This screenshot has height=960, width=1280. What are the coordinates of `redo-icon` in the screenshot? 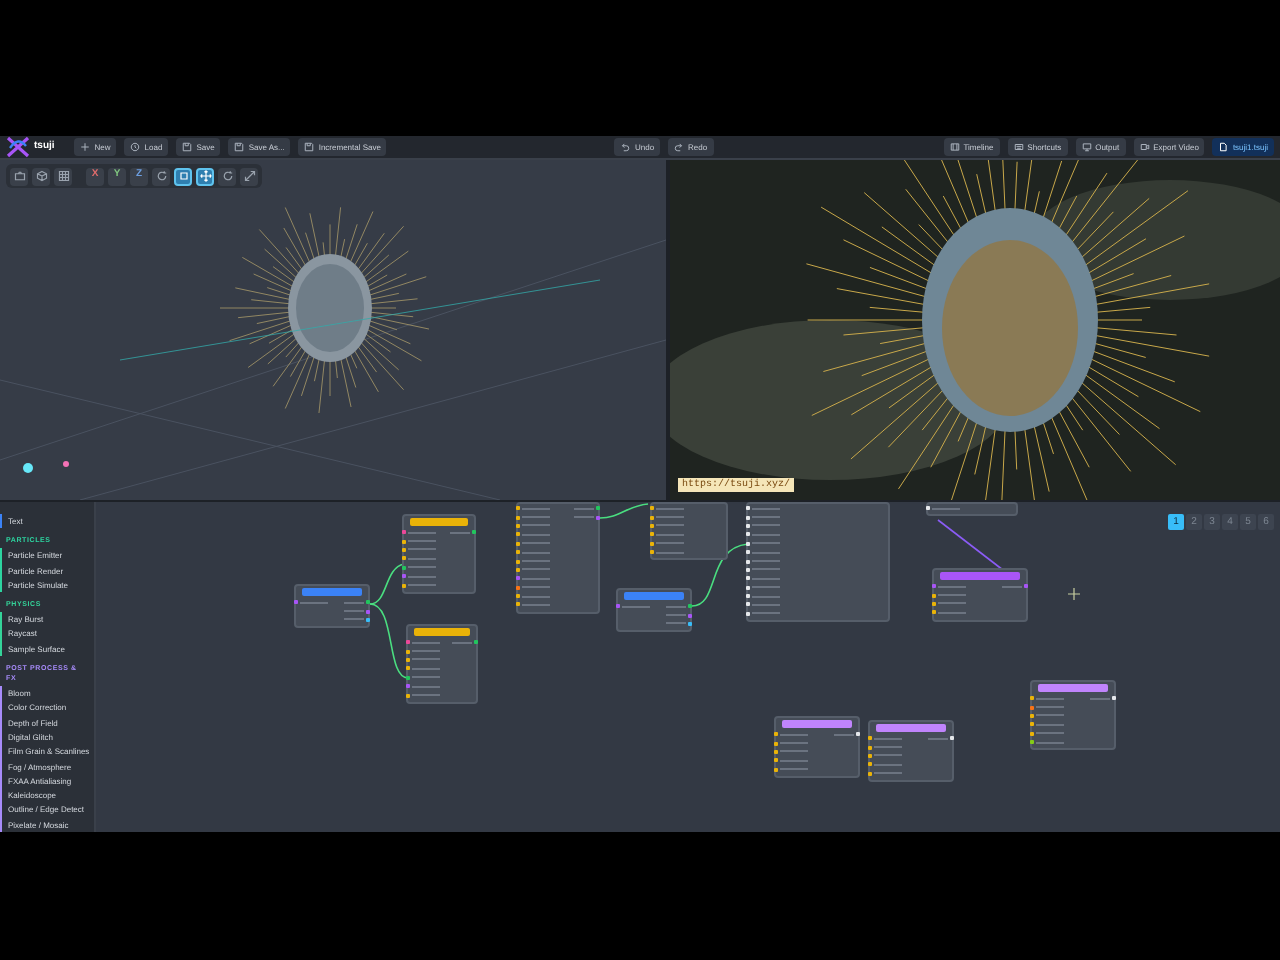 It's located at (679, 147).